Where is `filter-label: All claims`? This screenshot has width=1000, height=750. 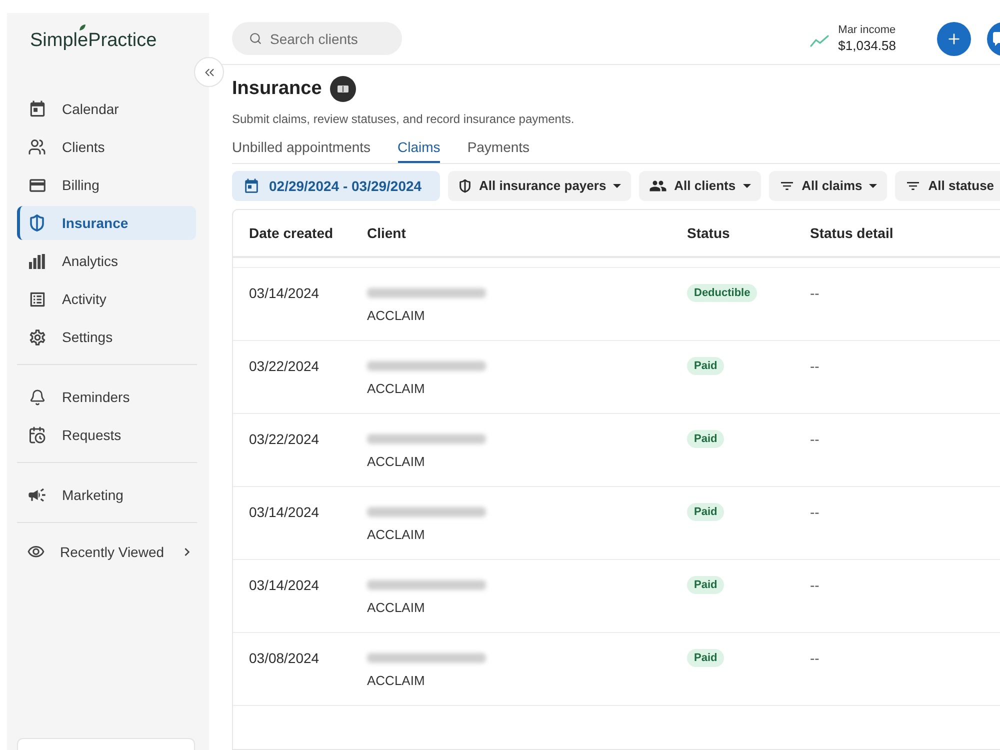 filter-label: All claims is located at coordinates (832, 186).